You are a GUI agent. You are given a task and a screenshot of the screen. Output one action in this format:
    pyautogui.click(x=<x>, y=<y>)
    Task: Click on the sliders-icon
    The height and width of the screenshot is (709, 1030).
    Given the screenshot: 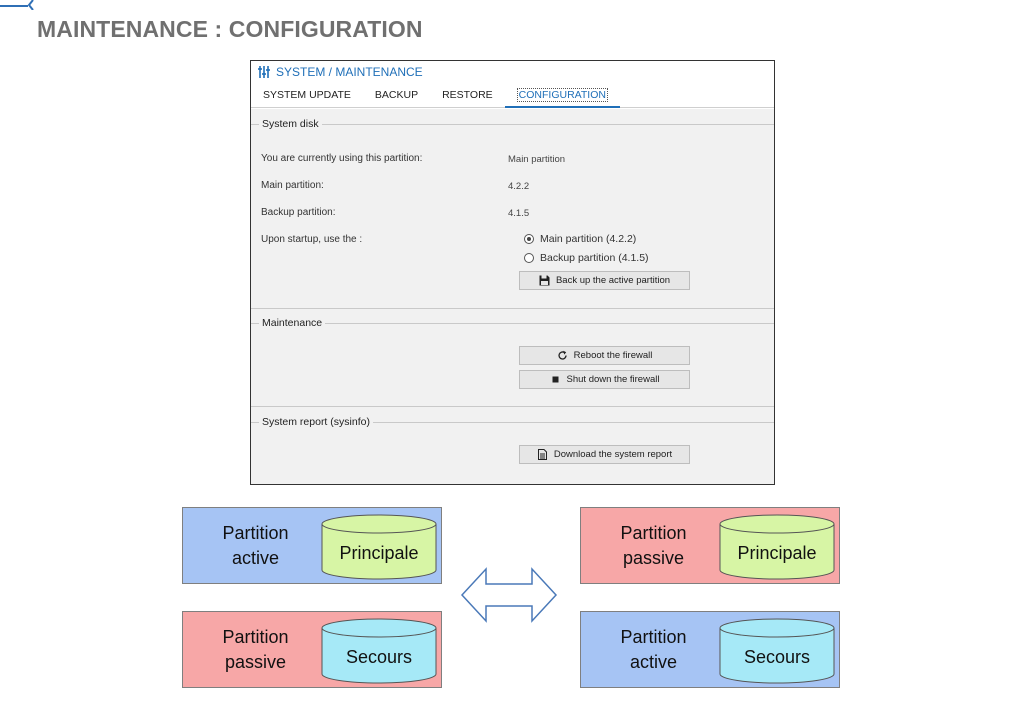 What is the action you would take?
    pyautogui.click(x=264, y=72)
    